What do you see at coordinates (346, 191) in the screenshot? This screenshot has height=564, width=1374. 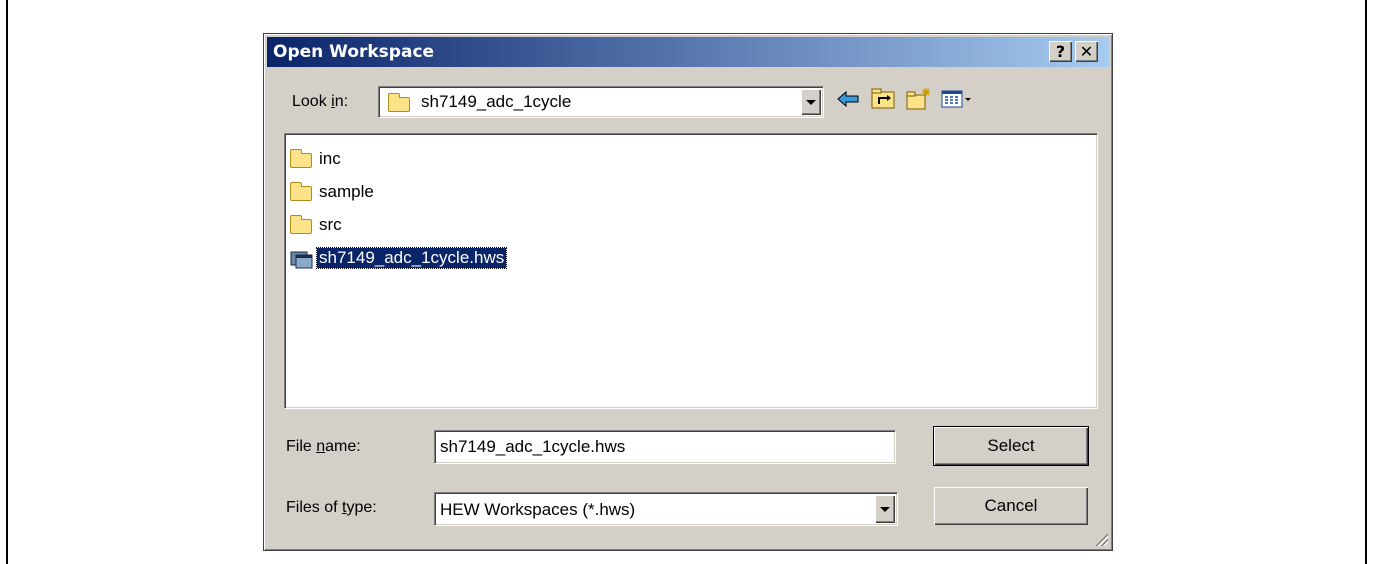 I see `list-item-label: sample` at bounding box center [346, 191].